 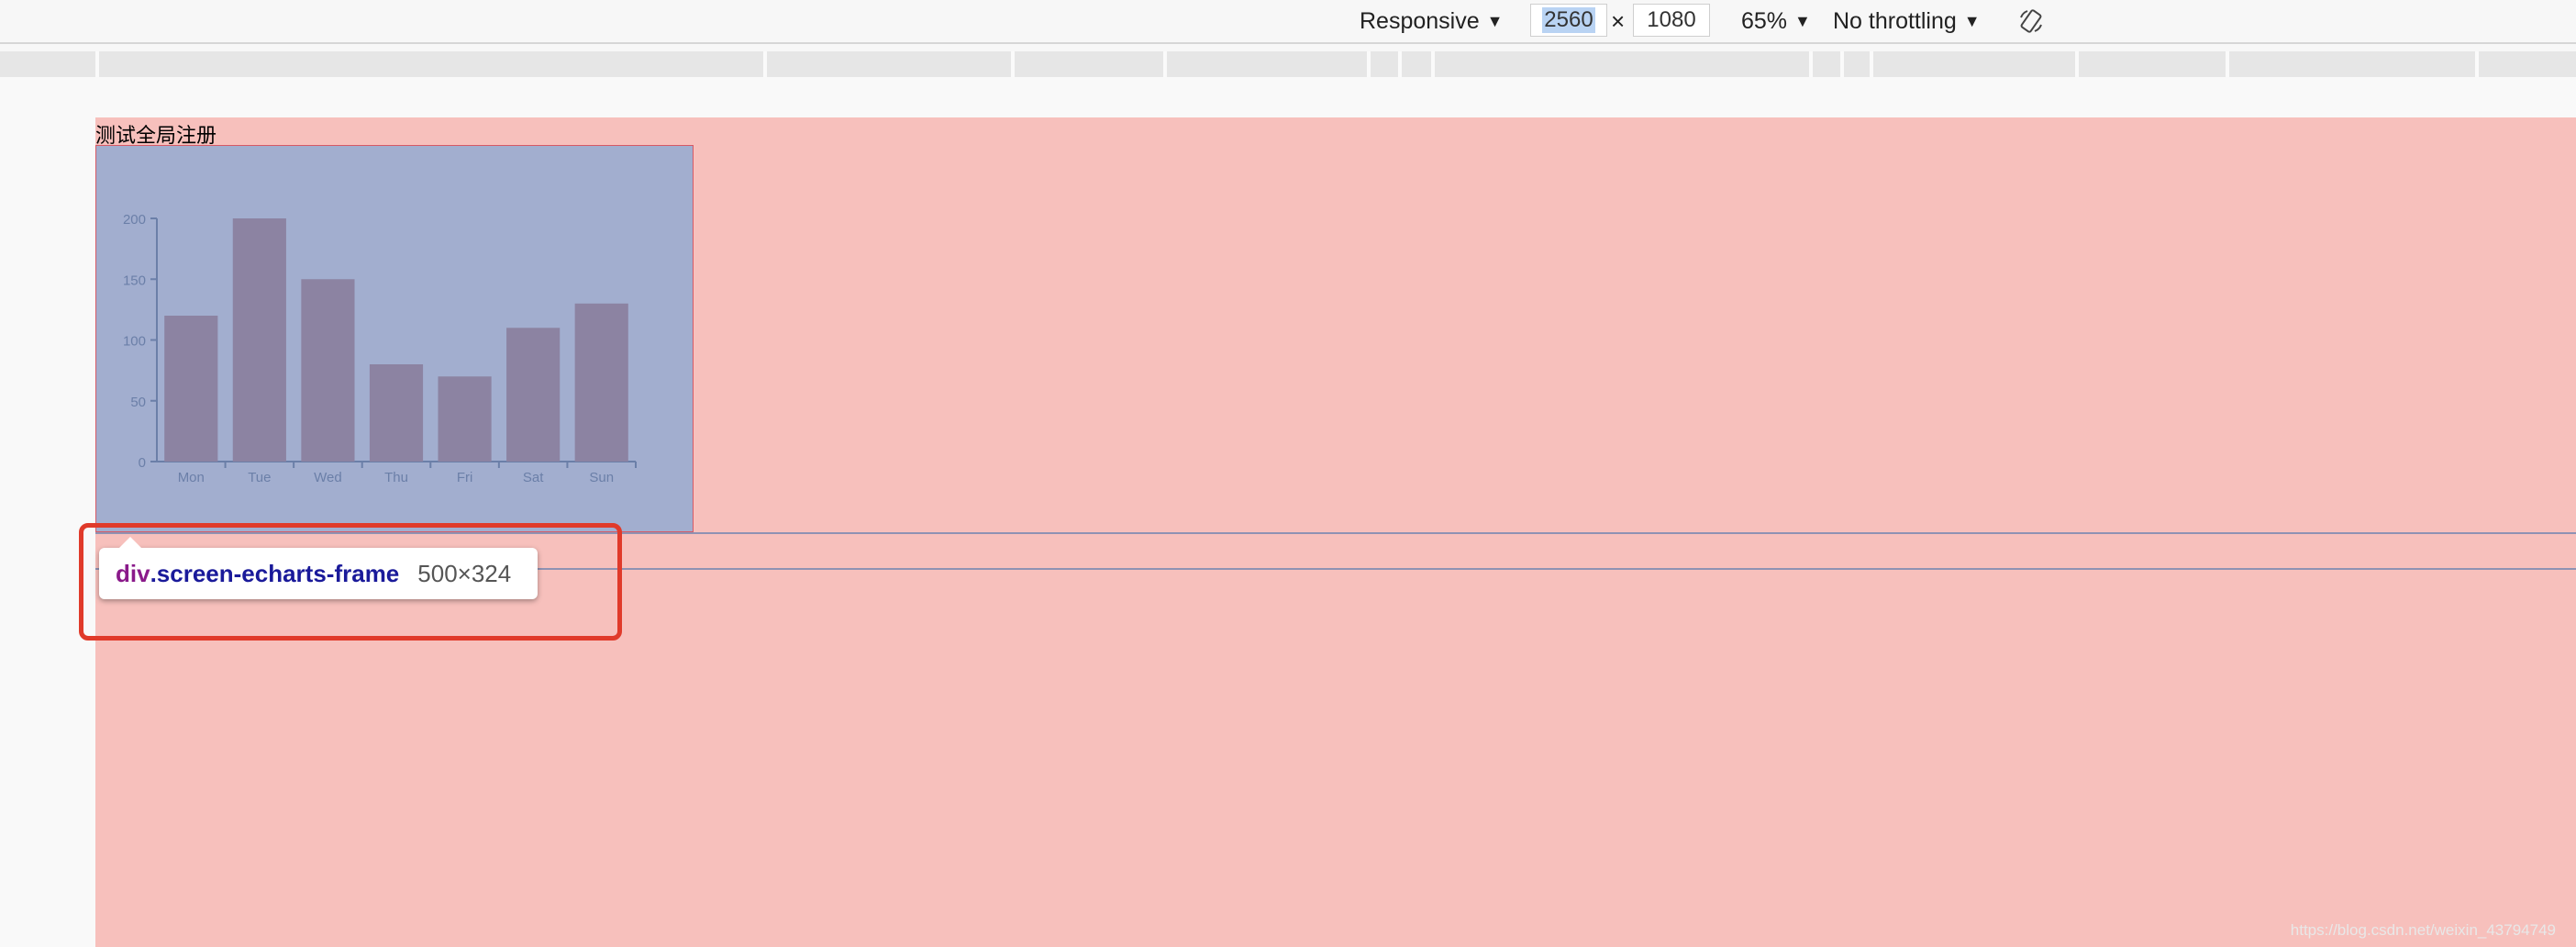 I want to click on x-tick-label: Sat, so click(x=533, y=477).